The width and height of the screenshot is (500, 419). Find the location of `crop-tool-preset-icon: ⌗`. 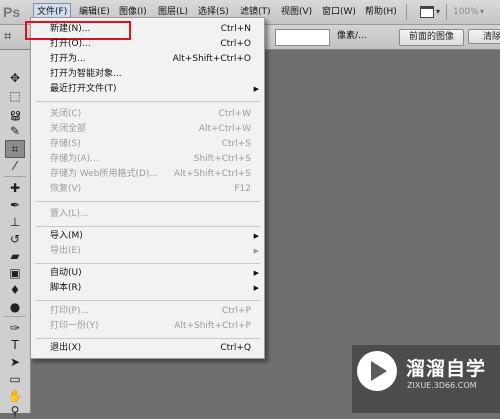

crop-tool-preset-icon: ⌗ is located at coordinates (11, 37).